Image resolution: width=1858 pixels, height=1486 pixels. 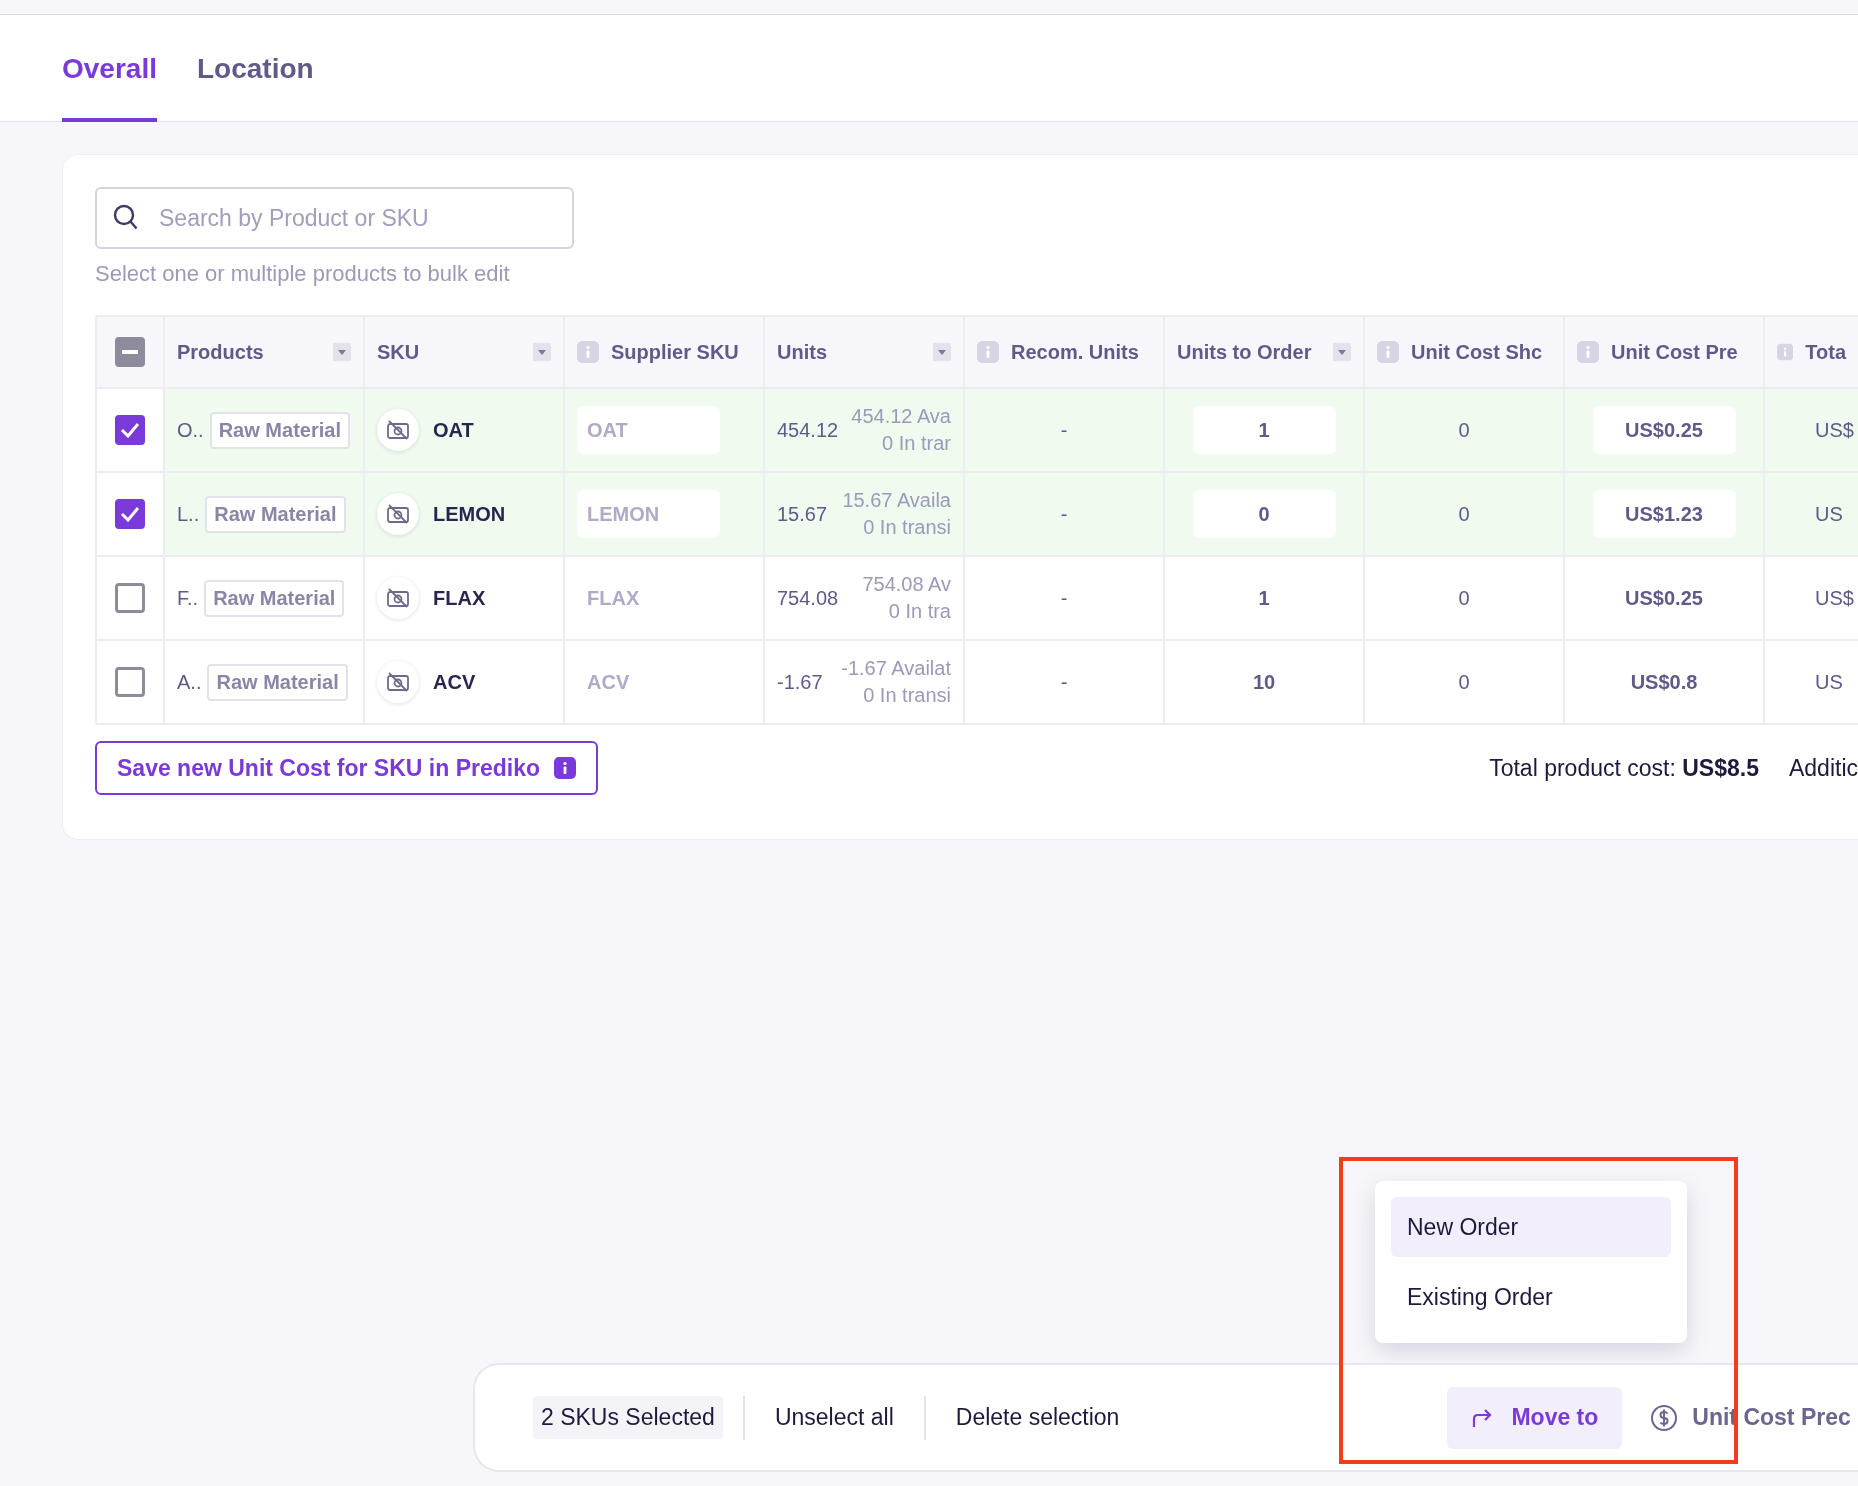 I want to click on sku-code: OAT, so click(x=453, y=430).